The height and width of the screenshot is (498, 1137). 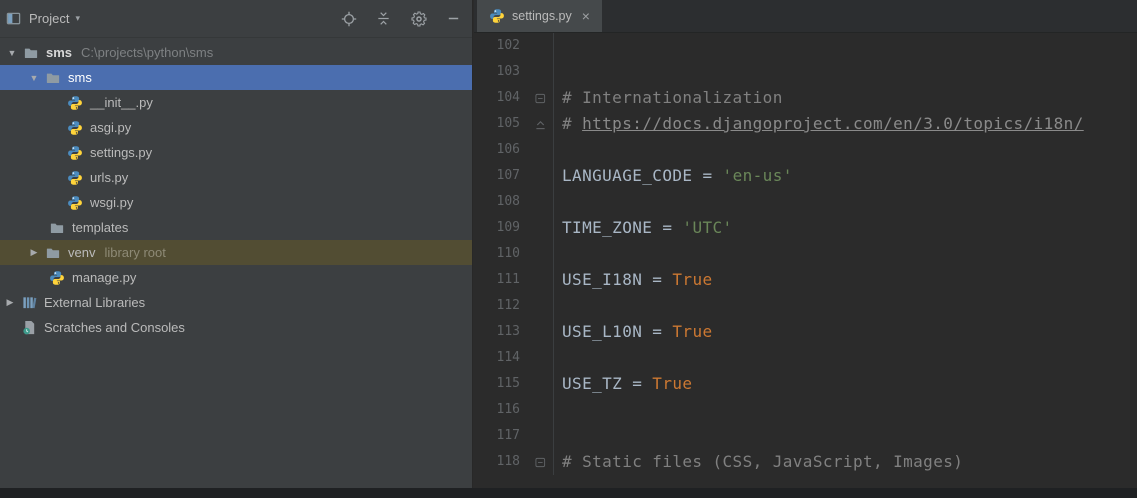 What do you see at coordinates (514, 98) in the screenshot?
I see `gutter: 104` at bounding box center [514, 98].